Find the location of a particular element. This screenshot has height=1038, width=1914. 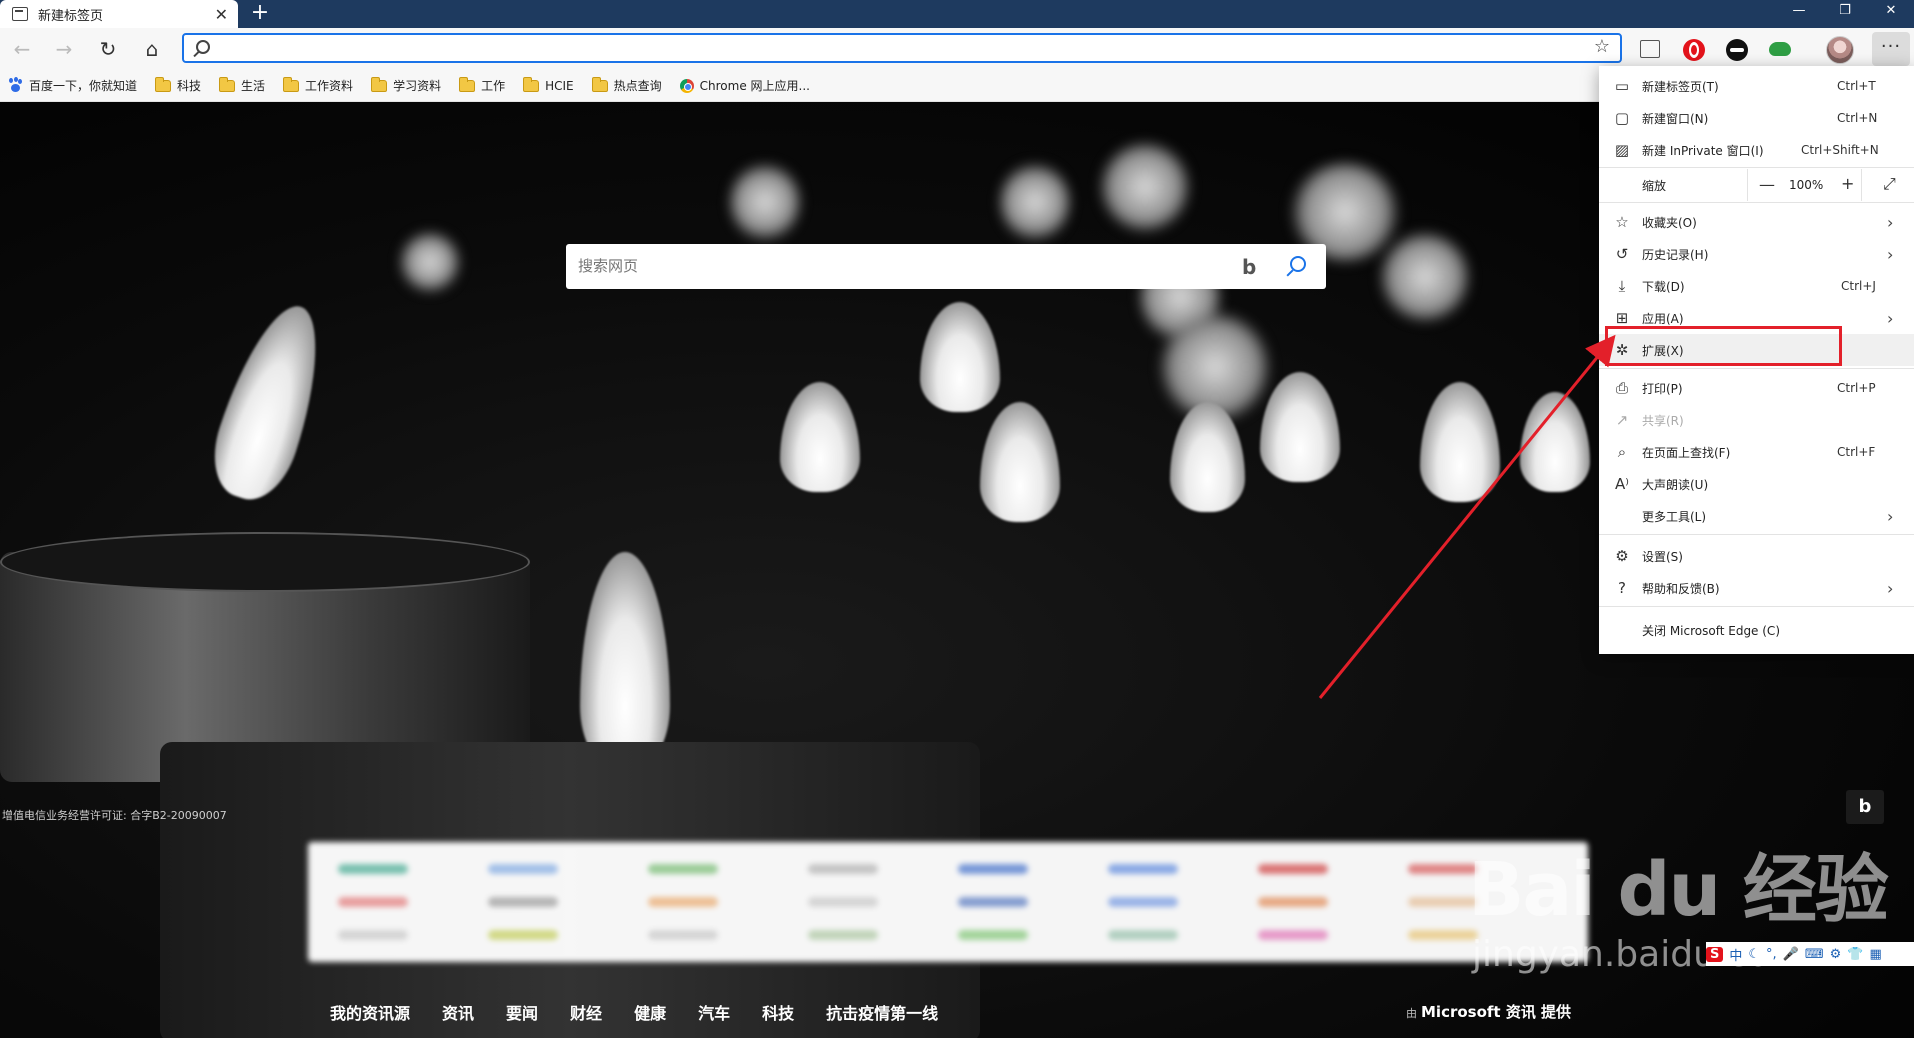

menu-close-edge: 关闭 Microsoft Edge (C) is located at coordinates (1756, 630).